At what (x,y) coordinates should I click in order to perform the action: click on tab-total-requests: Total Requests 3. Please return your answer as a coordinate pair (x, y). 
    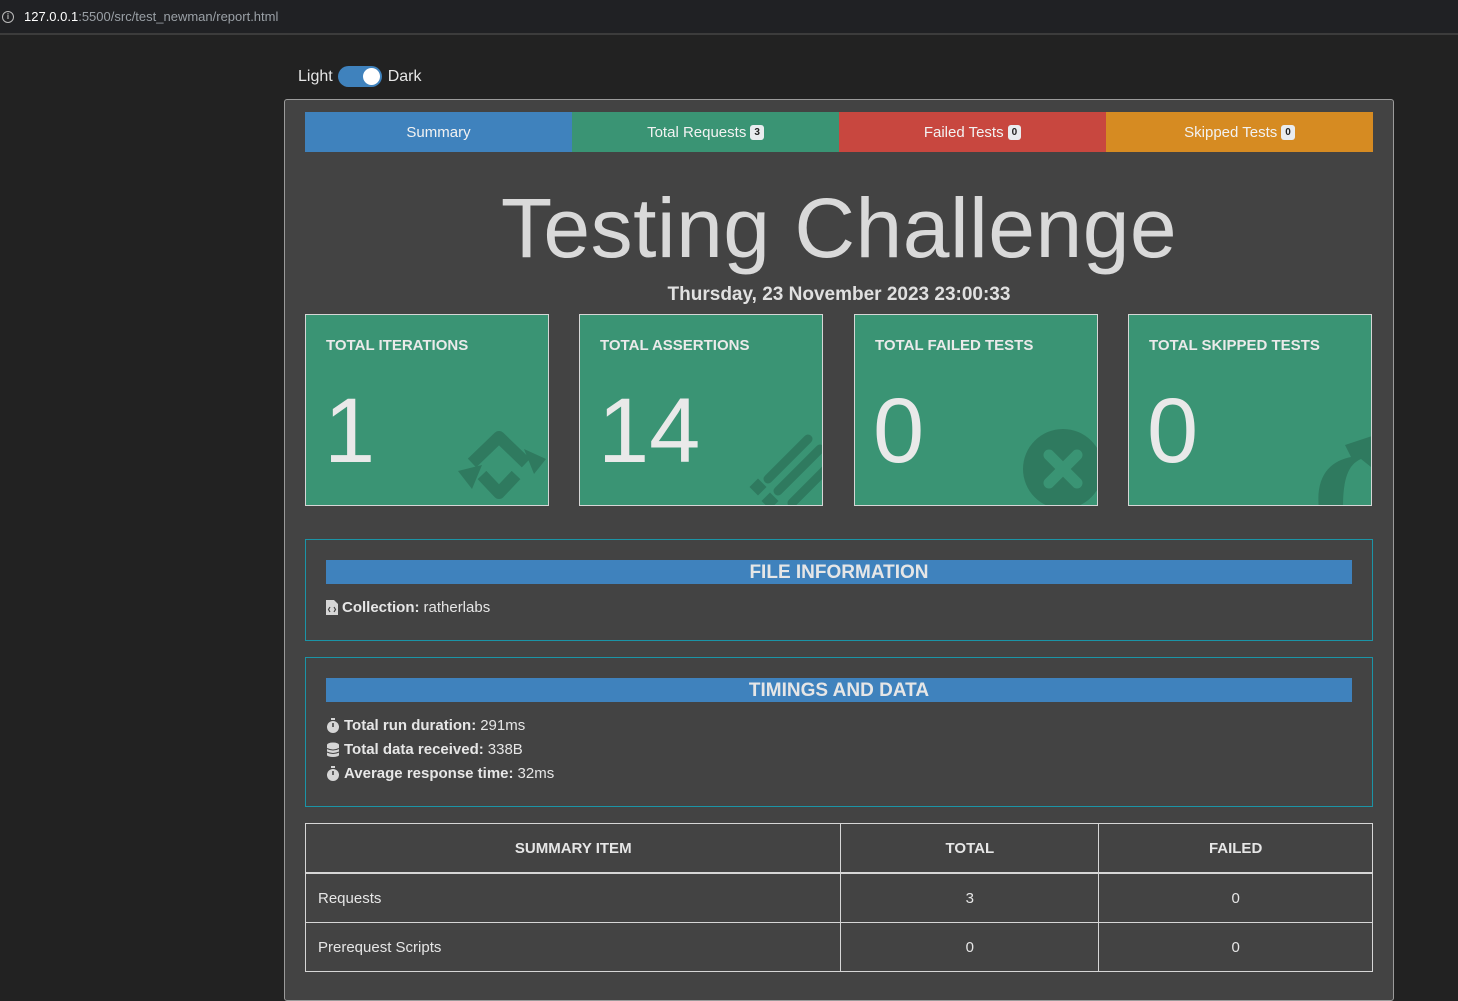
    Looking at the image, I should click on (705, 132).